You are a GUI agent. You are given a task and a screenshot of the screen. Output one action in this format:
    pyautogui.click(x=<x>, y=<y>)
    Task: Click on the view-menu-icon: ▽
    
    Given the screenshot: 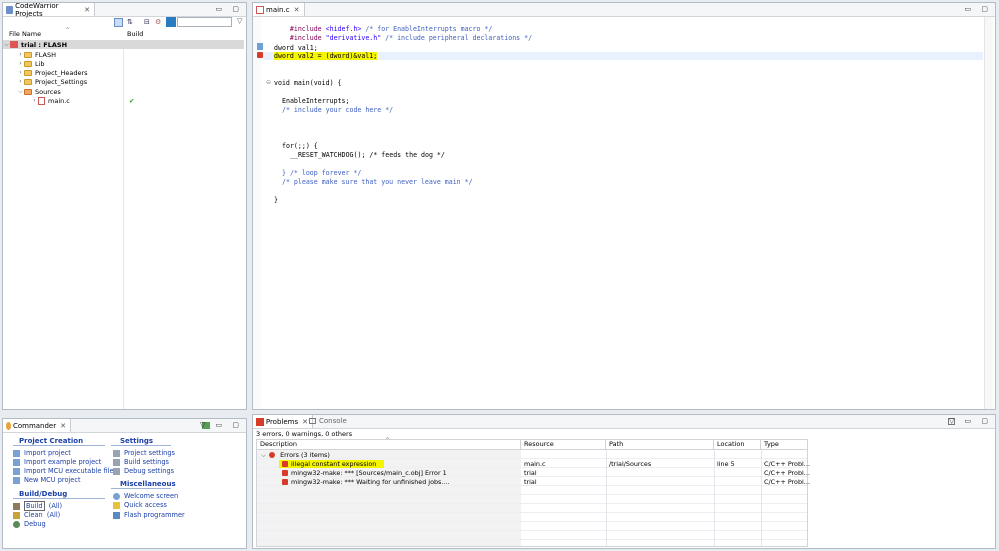 What is the action you would take?
    pyautogui.click(x=239, y=21)
    